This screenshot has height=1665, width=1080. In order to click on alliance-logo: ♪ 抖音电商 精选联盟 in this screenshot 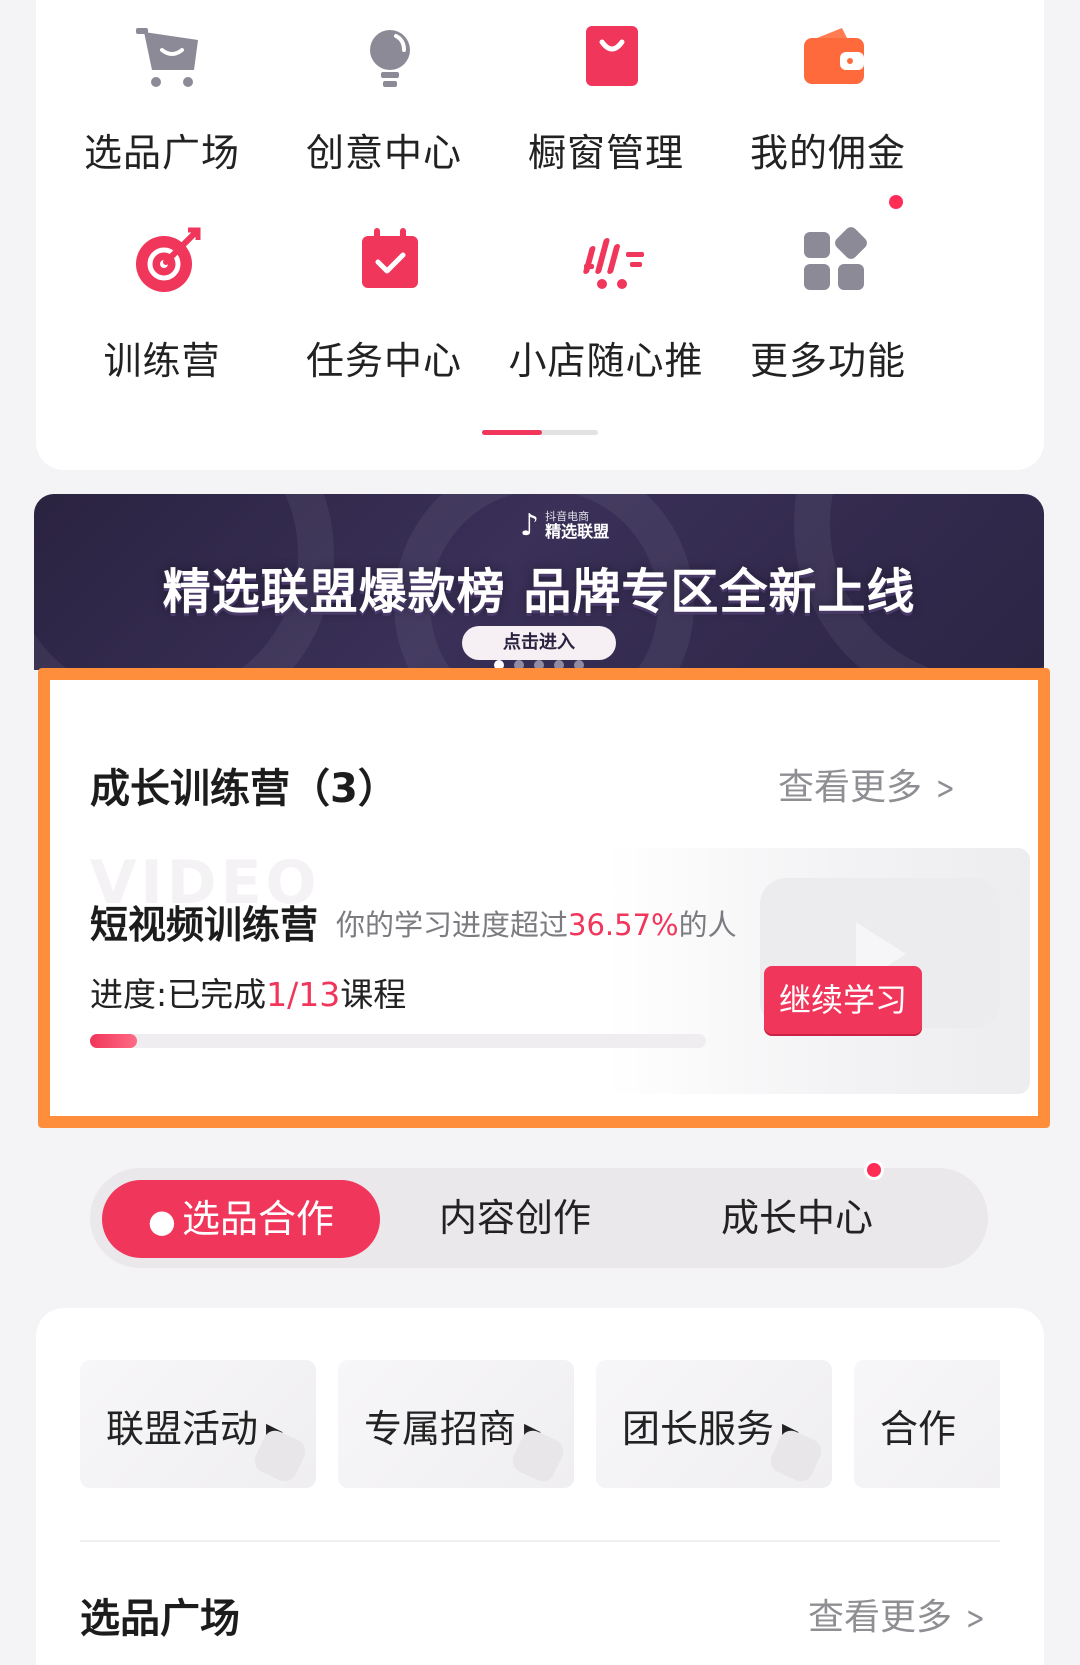, I will do `click(564, 525)`.